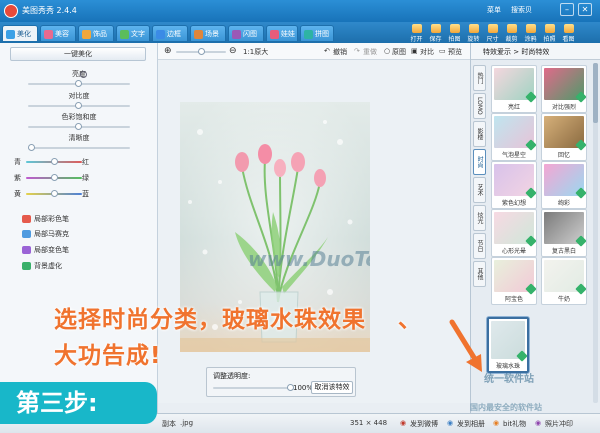  What do you see at coordinates (138, 34) in the screenshot?
I see `tab-label: 文字` at bounding box center [138, 34].